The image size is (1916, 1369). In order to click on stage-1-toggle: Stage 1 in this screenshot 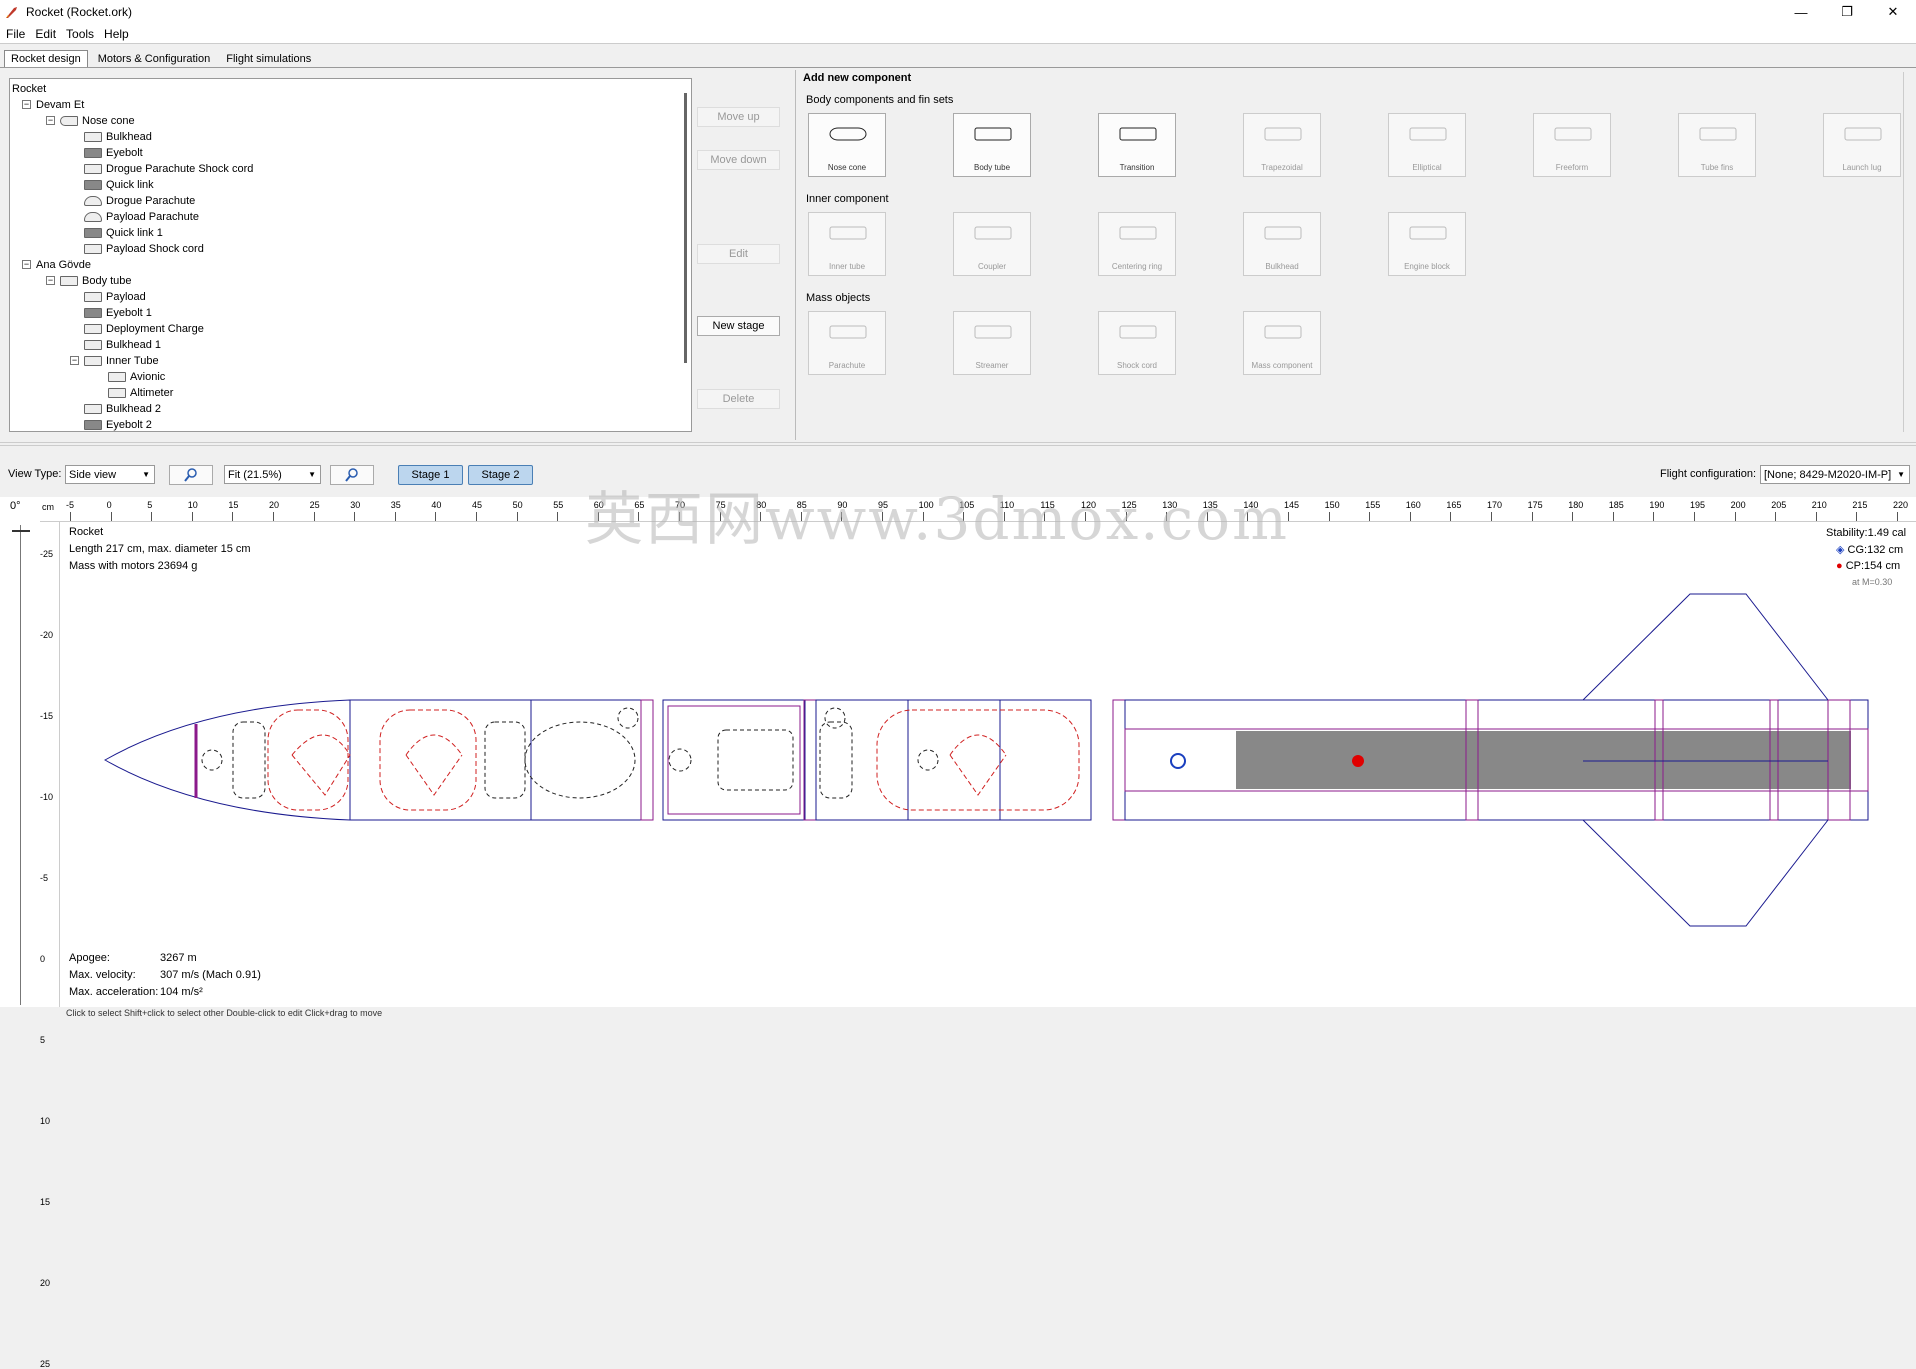, I will do `click(430, 475)`.